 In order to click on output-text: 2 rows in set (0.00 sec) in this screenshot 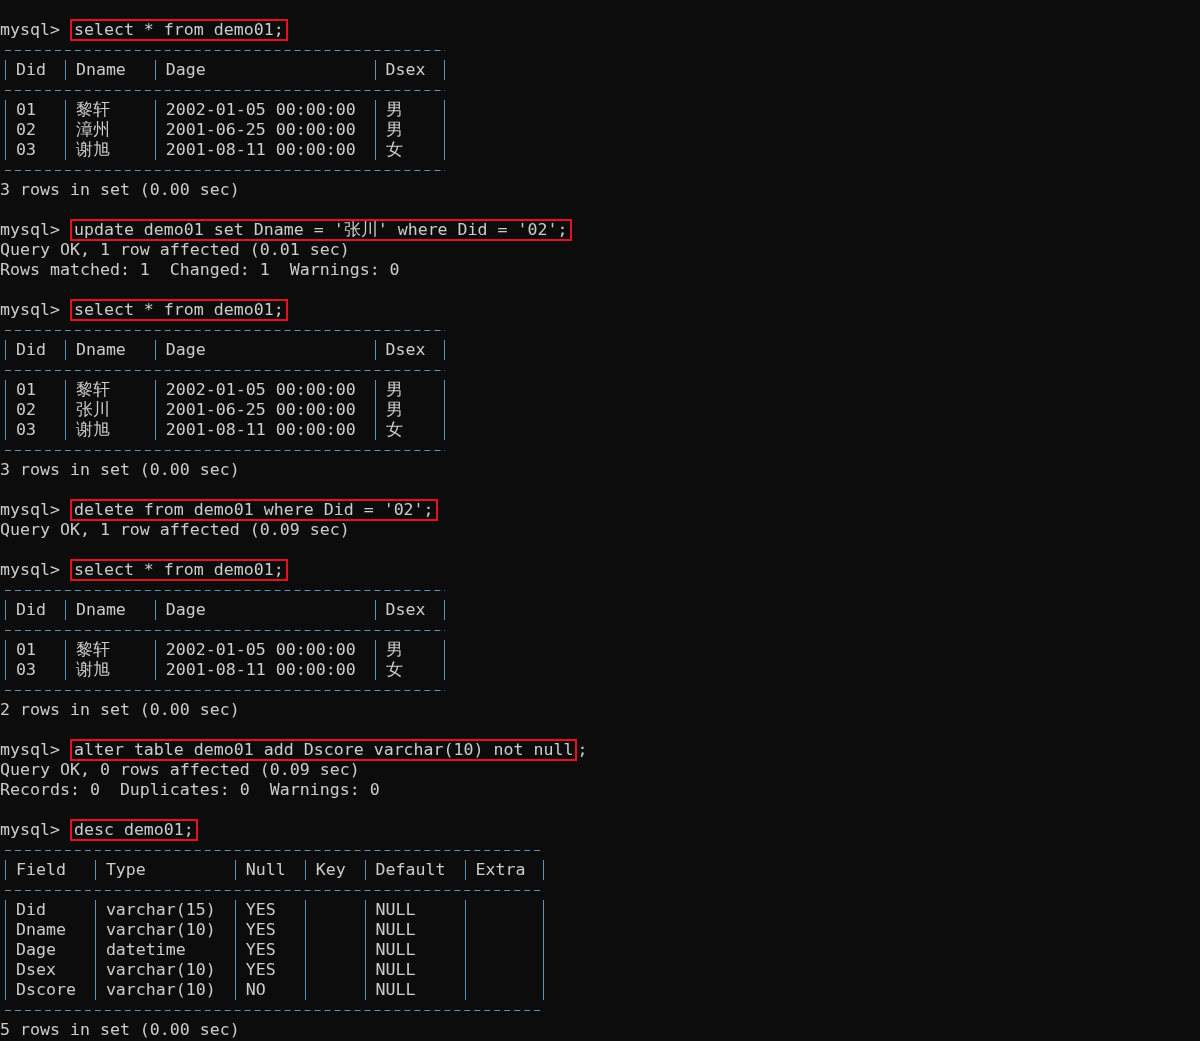, I will do `click(120, 710)`.